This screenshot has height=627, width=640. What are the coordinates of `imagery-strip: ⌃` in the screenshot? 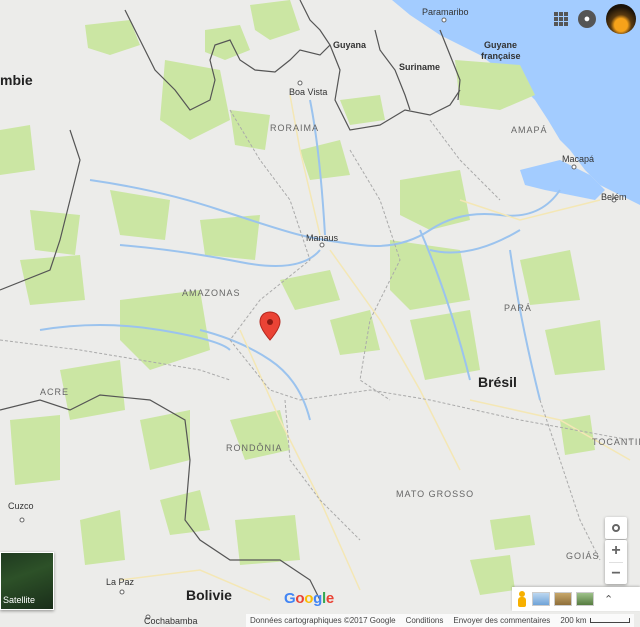 It's located at (576, 599).